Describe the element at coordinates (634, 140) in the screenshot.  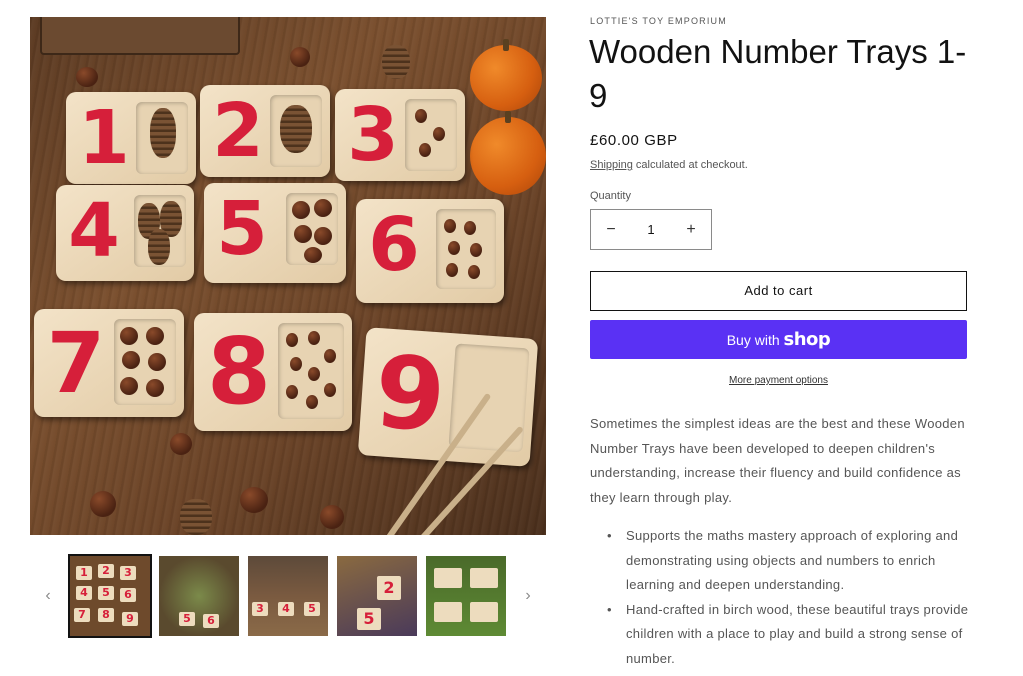
I see `product-price: £60.00 GBP` at that location.